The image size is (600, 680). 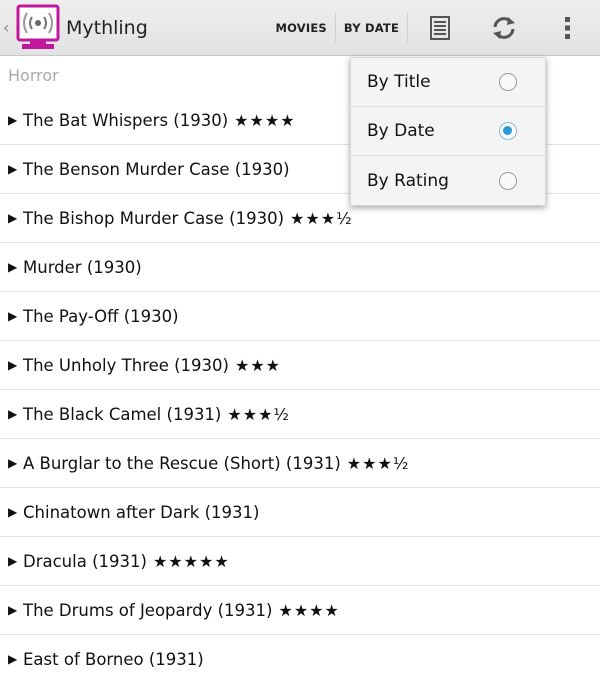 I want to click on refresh-button, so click(x=504, y=28).